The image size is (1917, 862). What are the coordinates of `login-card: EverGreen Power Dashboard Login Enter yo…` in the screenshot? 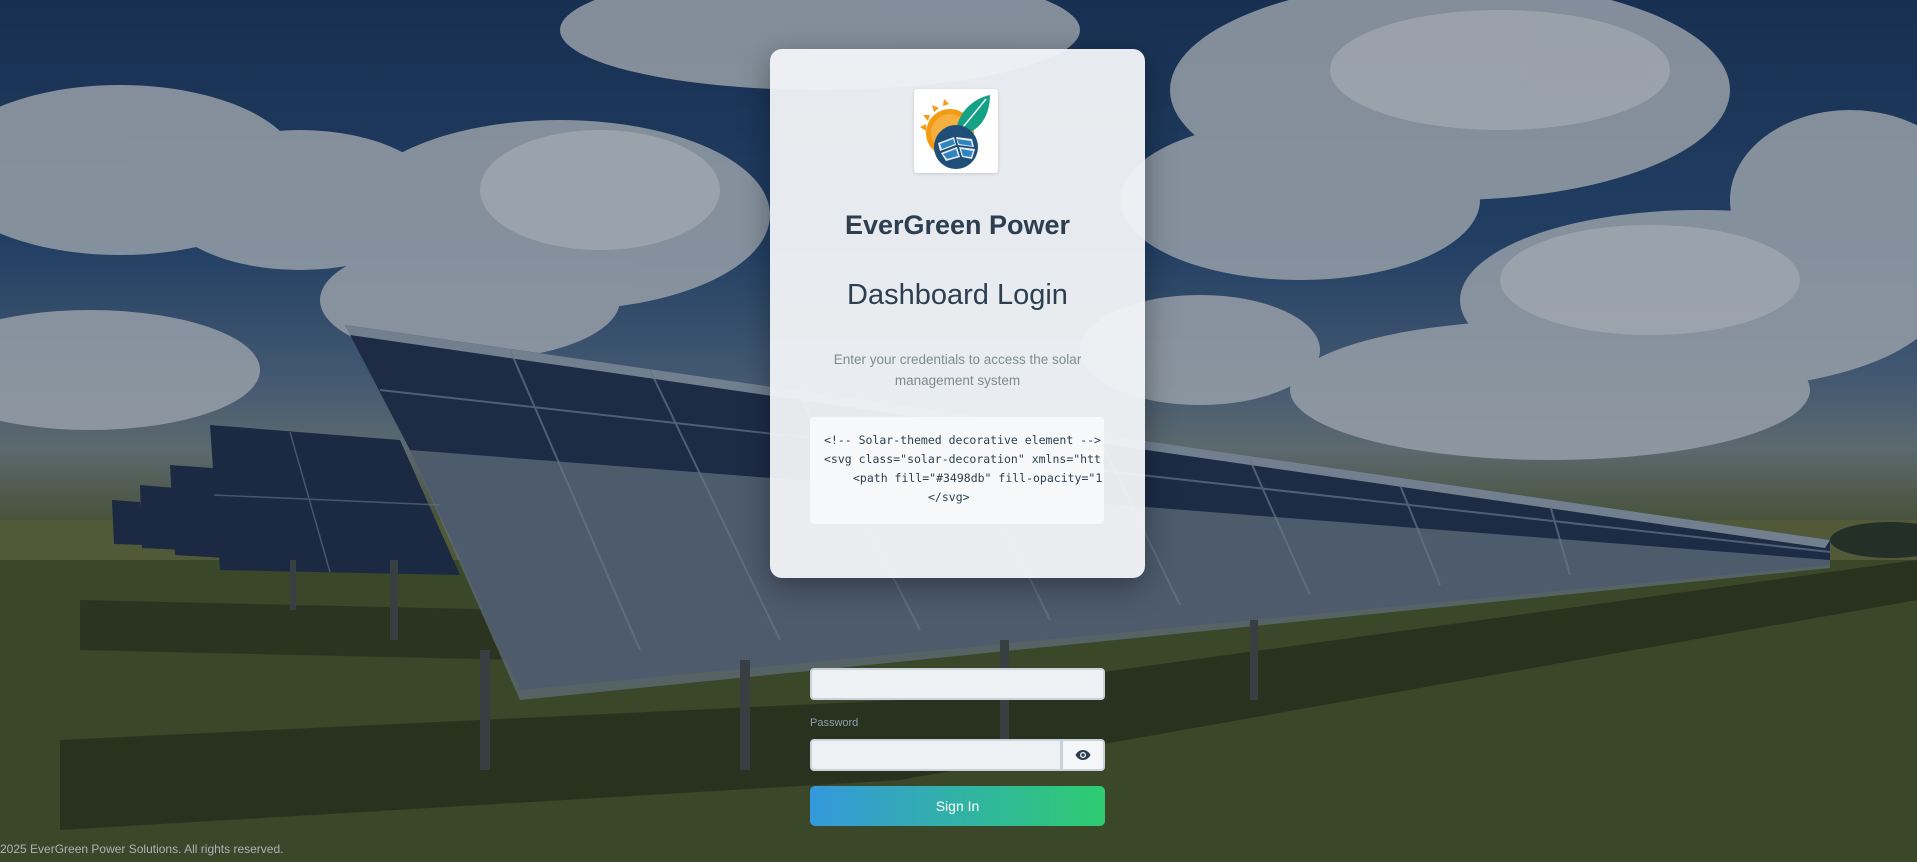 It's located at (957, 313).